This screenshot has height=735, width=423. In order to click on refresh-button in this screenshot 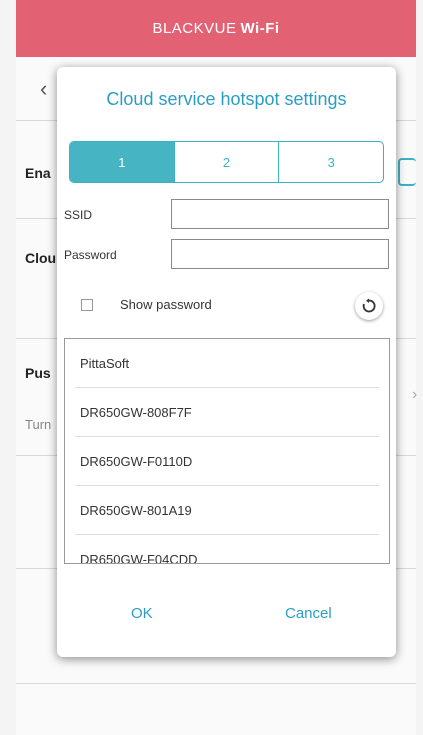, I will do `click(369, 306)`.